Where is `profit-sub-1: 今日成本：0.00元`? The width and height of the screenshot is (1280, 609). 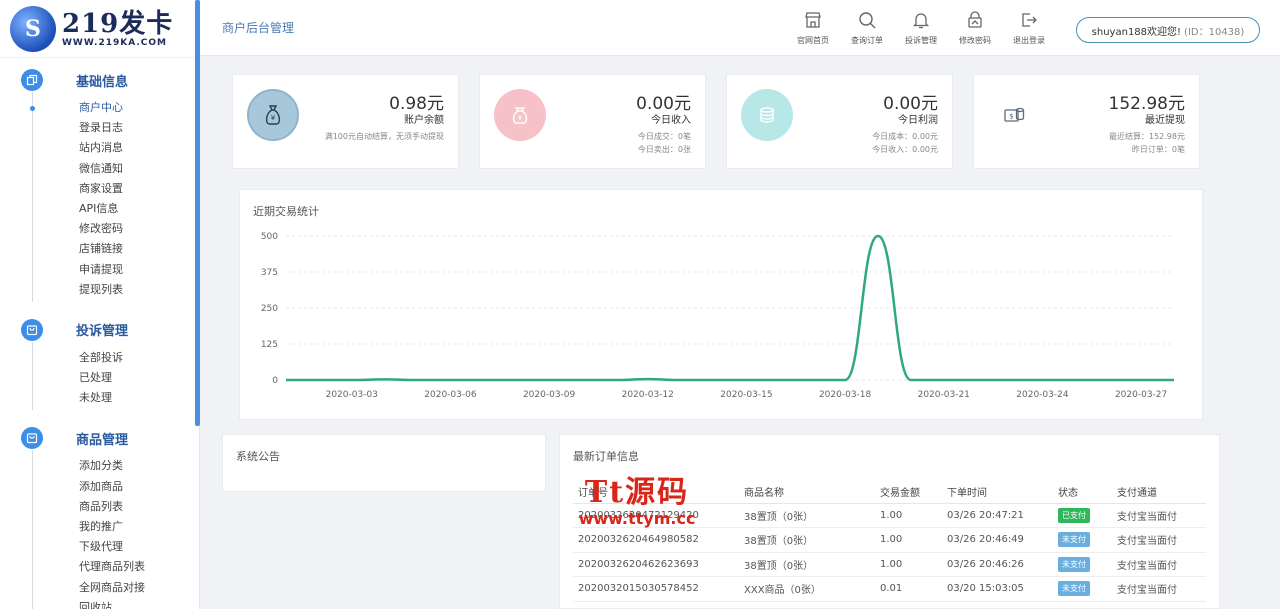
profit-sub-1: 今日成本：0.00元 is located at coordinates (905, 136).